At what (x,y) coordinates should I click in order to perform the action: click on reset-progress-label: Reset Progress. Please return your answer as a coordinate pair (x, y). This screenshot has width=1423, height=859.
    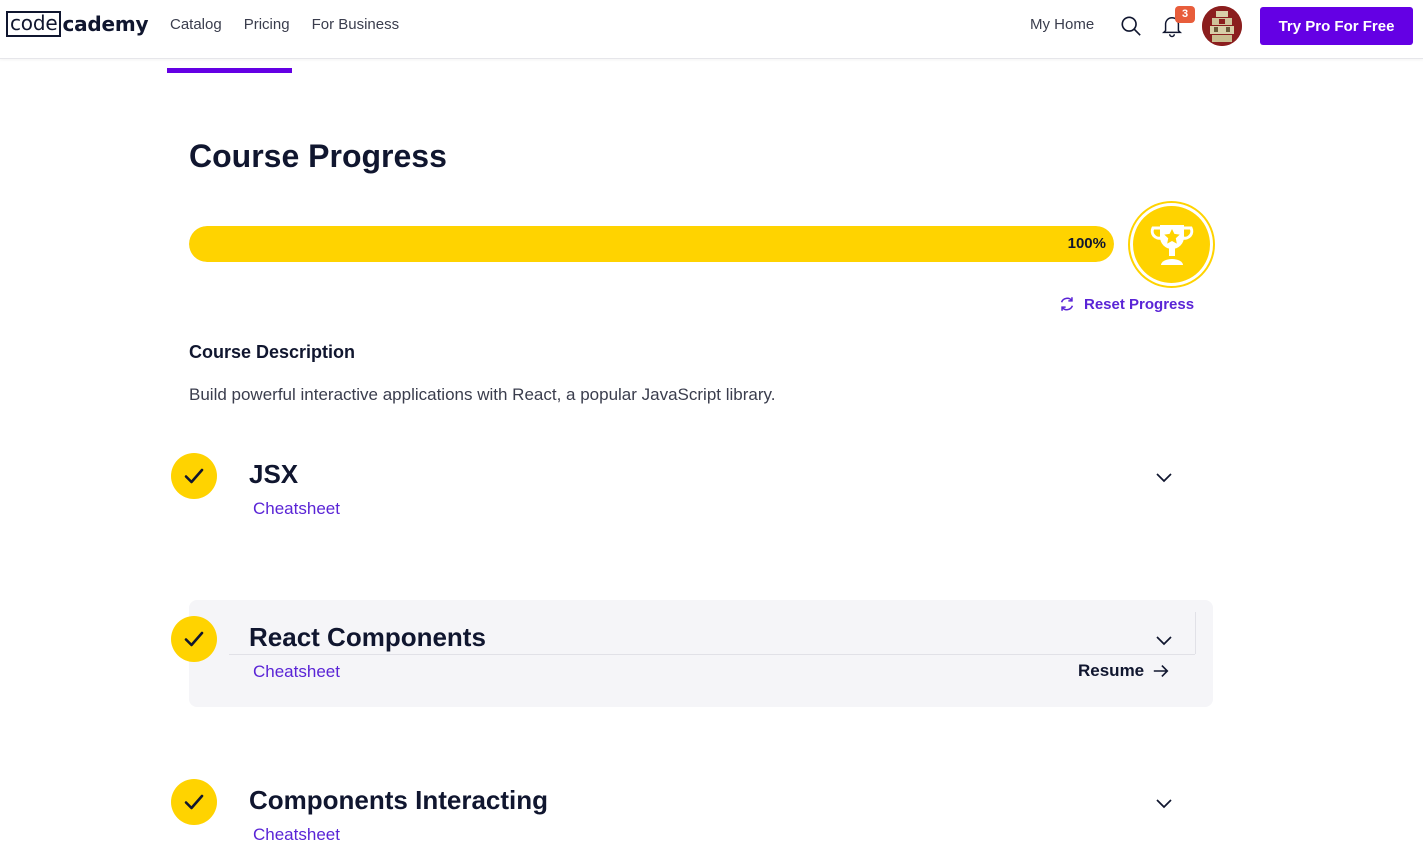
    Looking at the image, I should click on (1139, 304).